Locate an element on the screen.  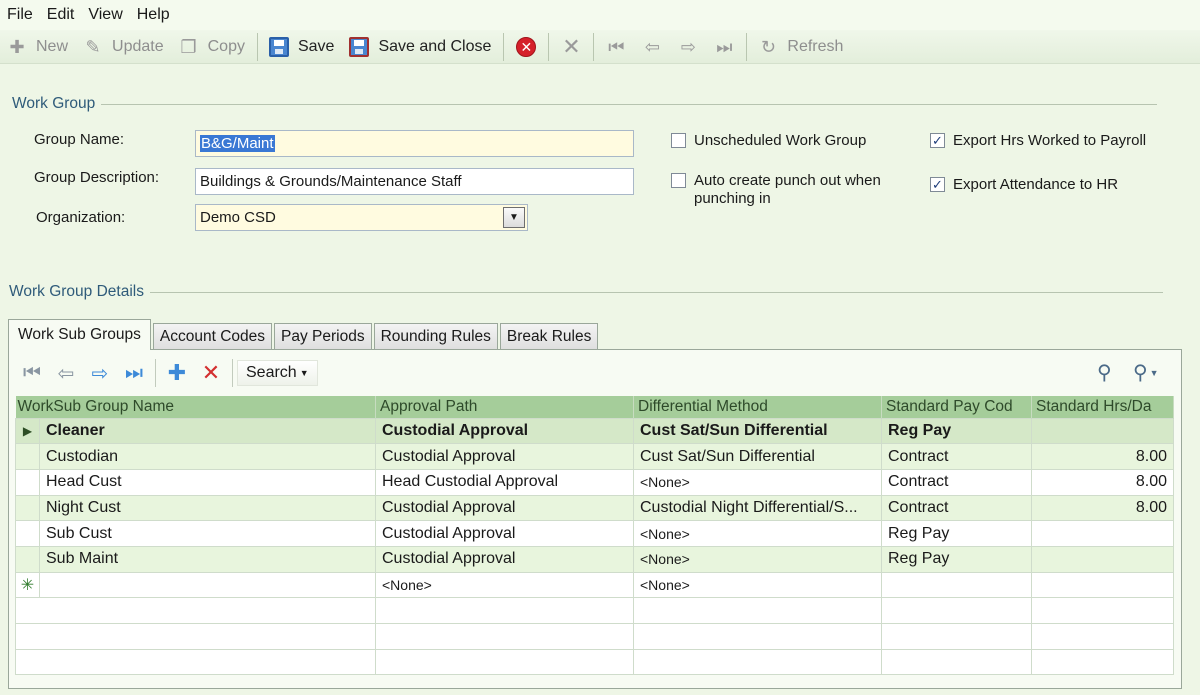
menu-file: File is located at coordinates (20, 15).